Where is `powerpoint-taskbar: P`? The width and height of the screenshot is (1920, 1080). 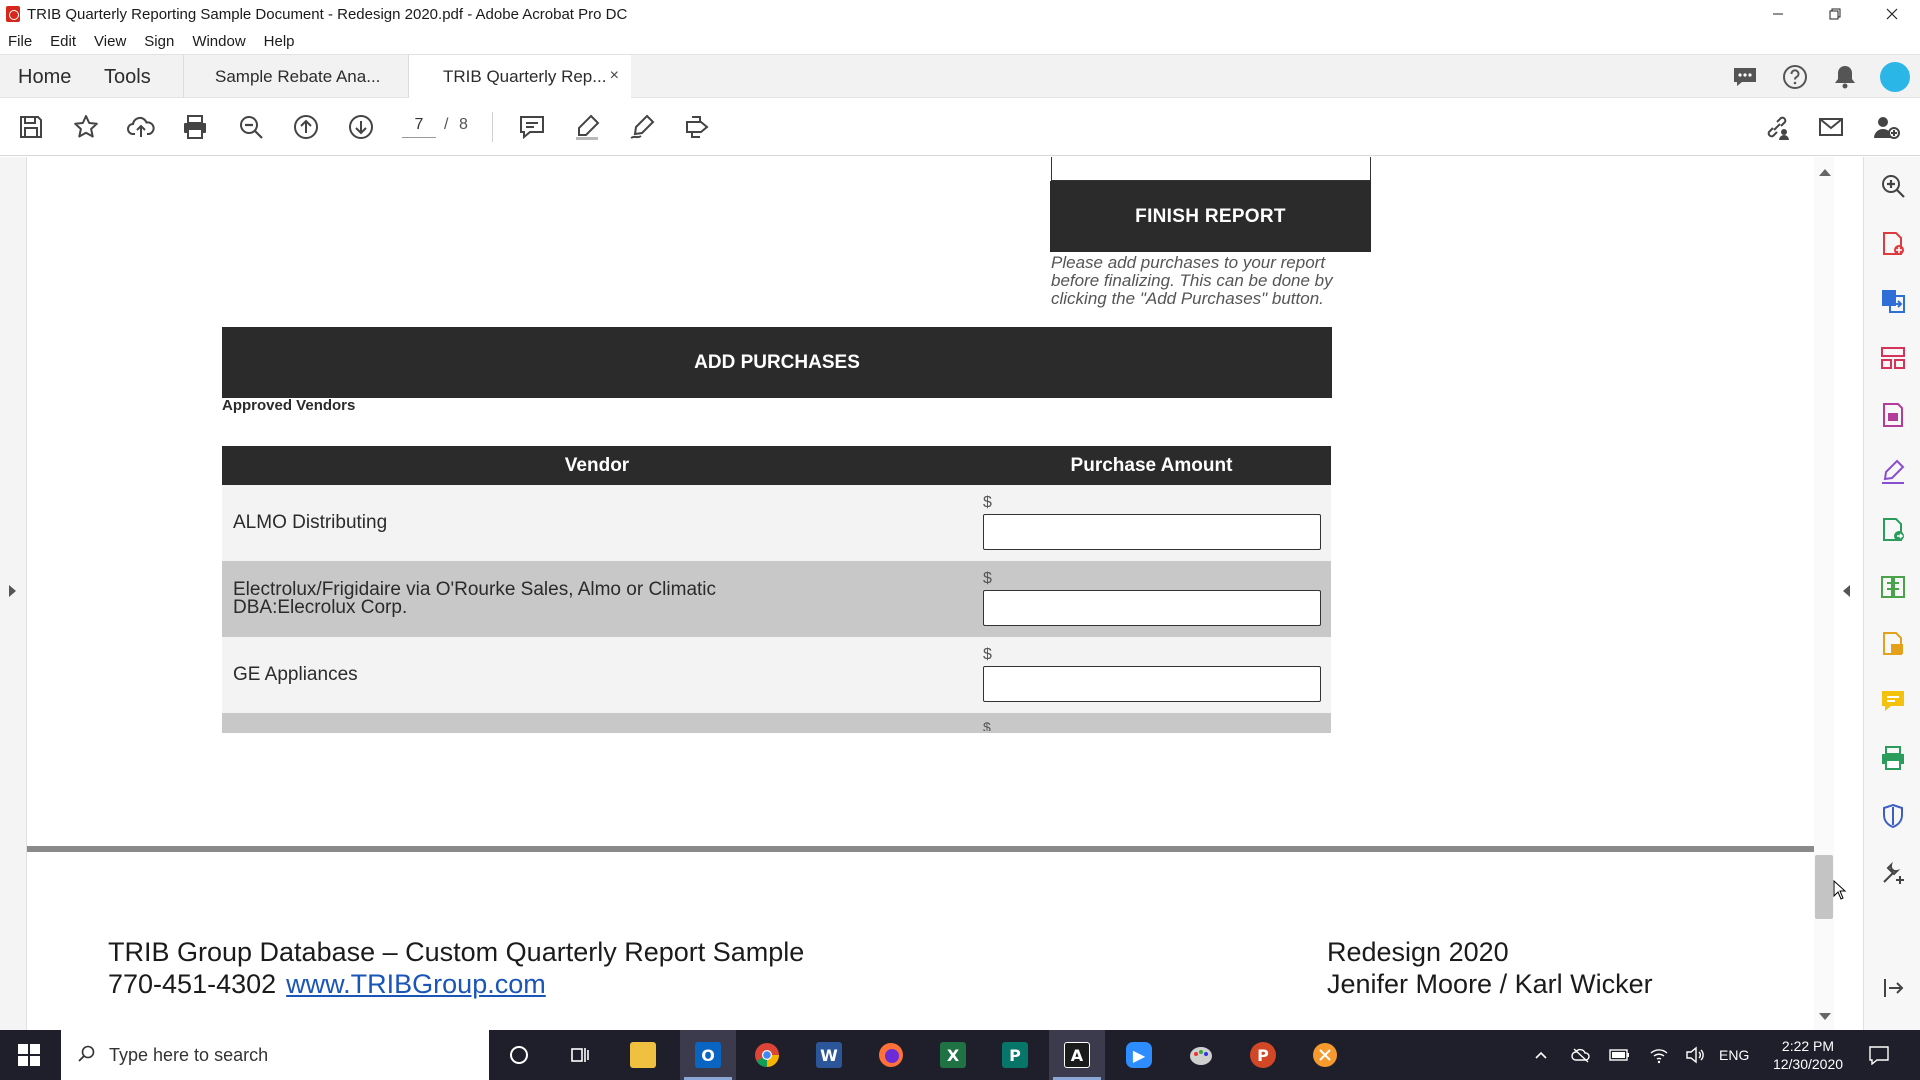 powerpoint-taskbar: P is located at coordinates (1263, 1055).